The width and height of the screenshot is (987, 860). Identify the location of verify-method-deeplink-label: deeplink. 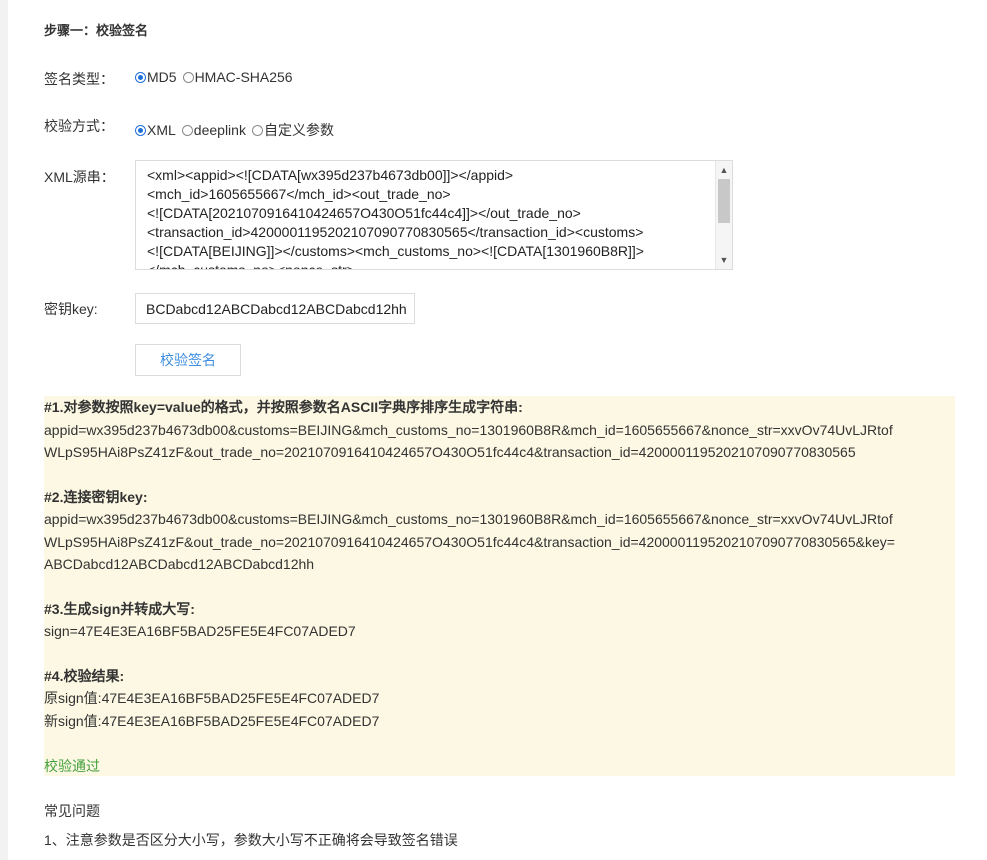
(219, 130).